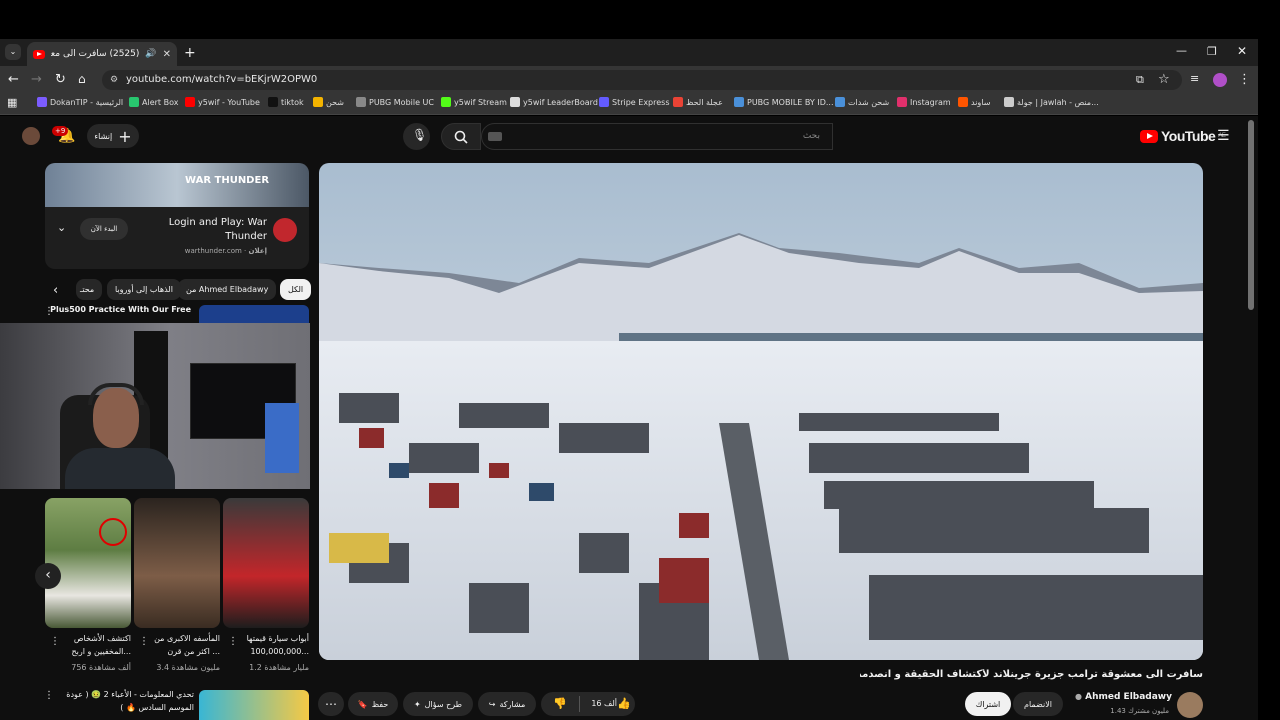 The height and width of the screenshot is (720, 1280). I want to click on ad-expand-chevron-icon: ⌄, so click(61, 227).